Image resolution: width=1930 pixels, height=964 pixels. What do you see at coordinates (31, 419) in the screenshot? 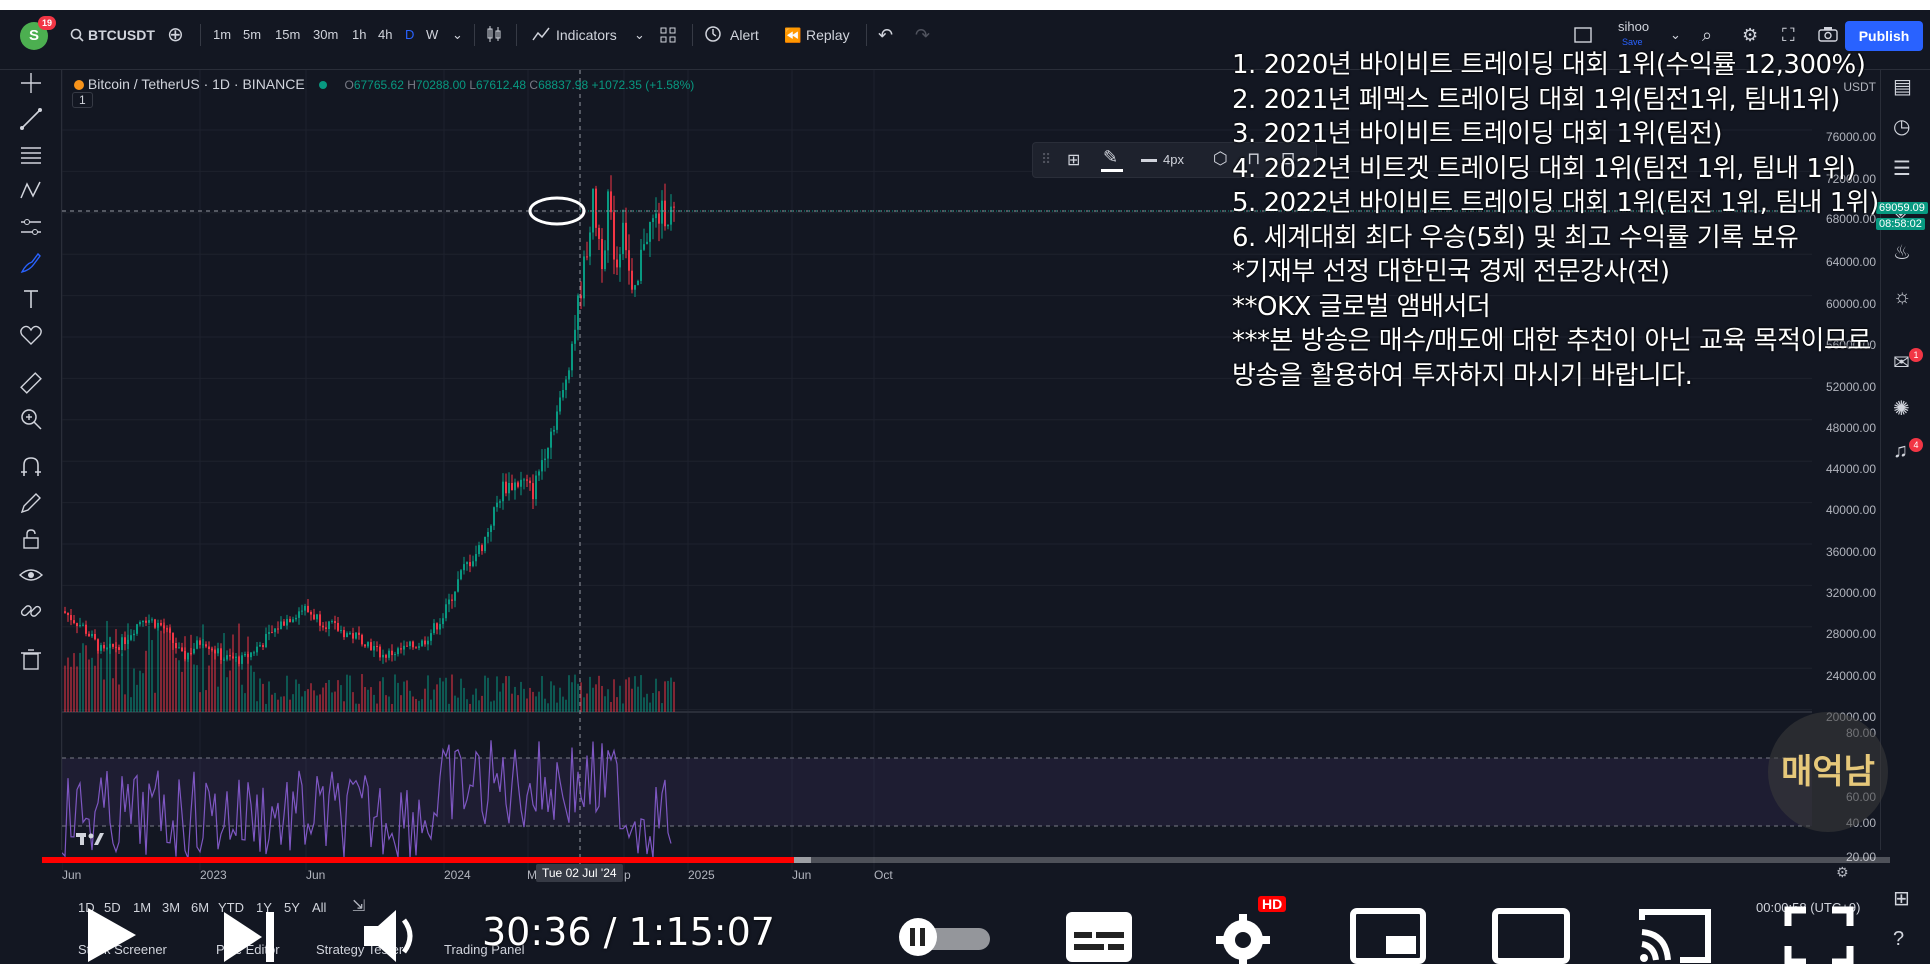
I see `zoom-in-icon` at bounding box center [31, 419].